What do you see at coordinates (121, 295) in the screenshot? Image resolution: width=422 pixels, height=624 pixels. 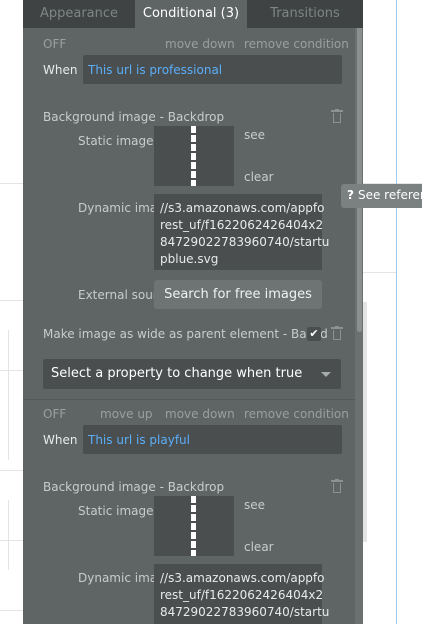 I see `external-source-label: External sourc` at bounding box center [121, 295].